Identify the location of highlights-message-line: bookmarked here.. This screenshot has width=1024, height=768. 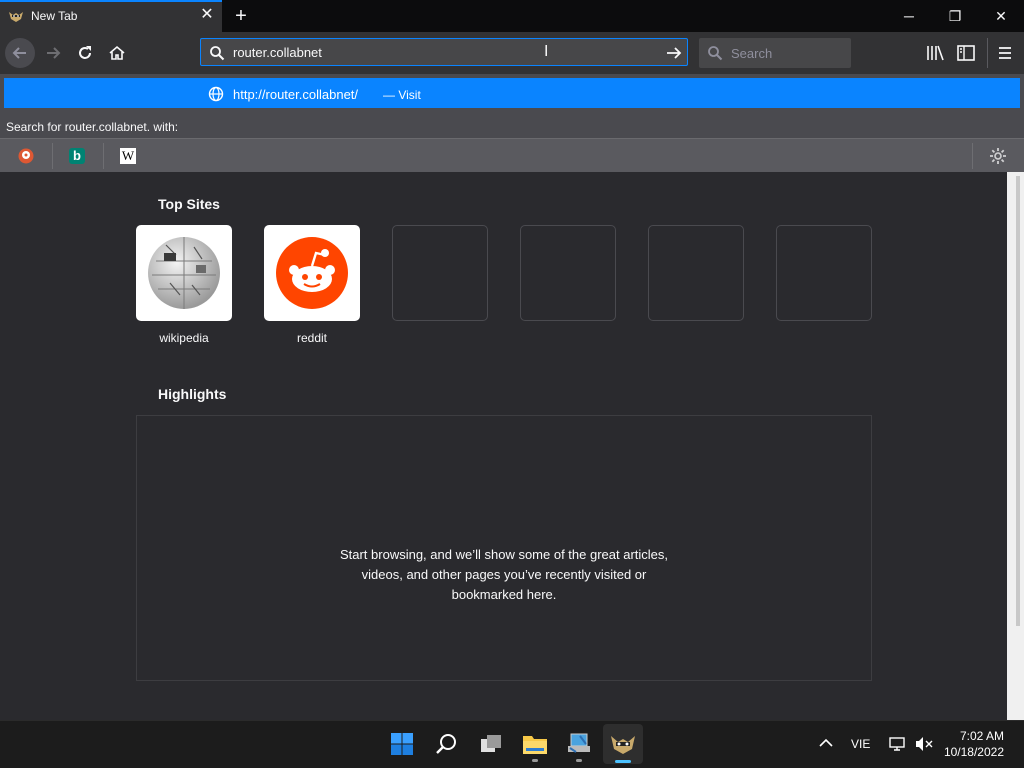
(504, 594).